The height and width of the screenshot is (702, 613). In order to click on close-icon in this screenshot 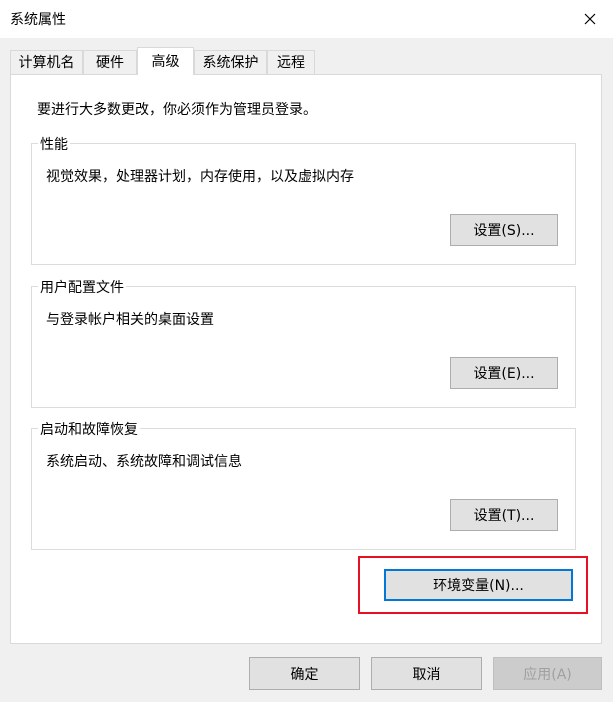, I will do `click(590, 19)`.